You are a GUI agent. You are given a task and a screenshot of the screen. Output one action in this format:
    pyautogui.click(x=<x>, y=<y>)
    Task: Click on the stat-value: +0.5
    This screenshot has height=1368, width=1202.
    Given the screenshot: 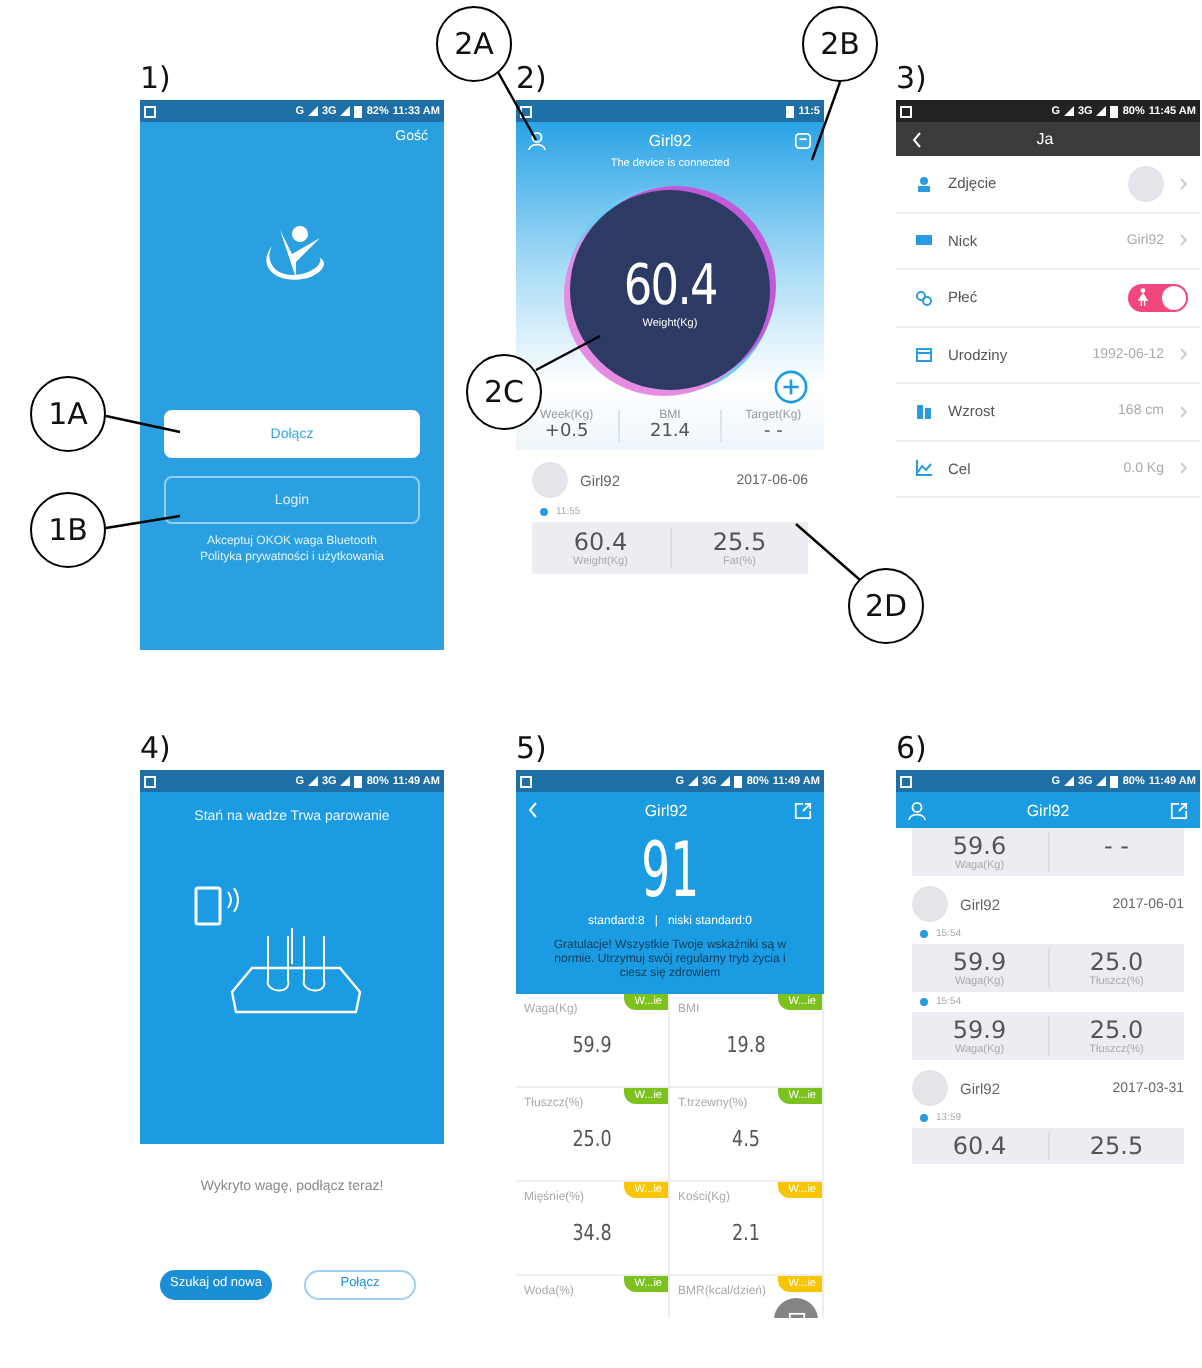 What is the action you would take?
    pyautogui.click(x=566, y=432)
    